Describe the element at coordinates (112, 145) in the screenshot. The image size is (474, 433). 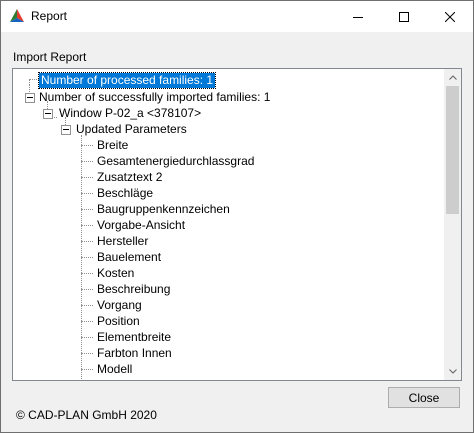
I see `tree-item-parameter: Breite` at that location.